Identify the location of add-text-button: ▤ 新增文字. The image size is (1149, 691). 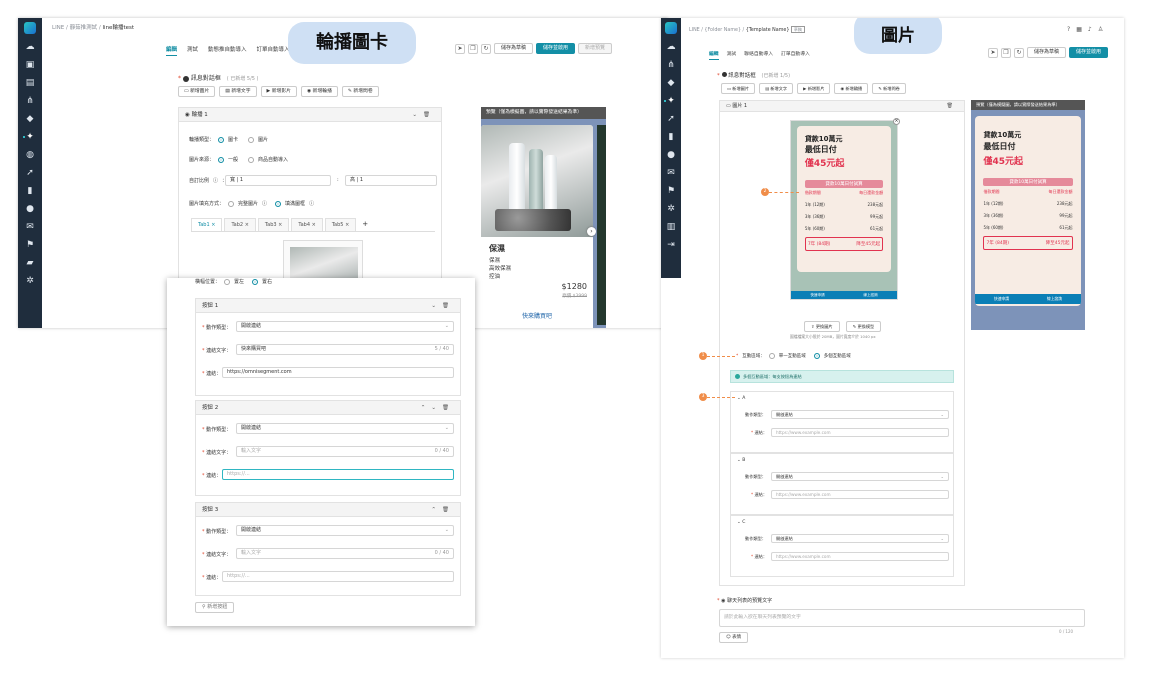
(776, 88).